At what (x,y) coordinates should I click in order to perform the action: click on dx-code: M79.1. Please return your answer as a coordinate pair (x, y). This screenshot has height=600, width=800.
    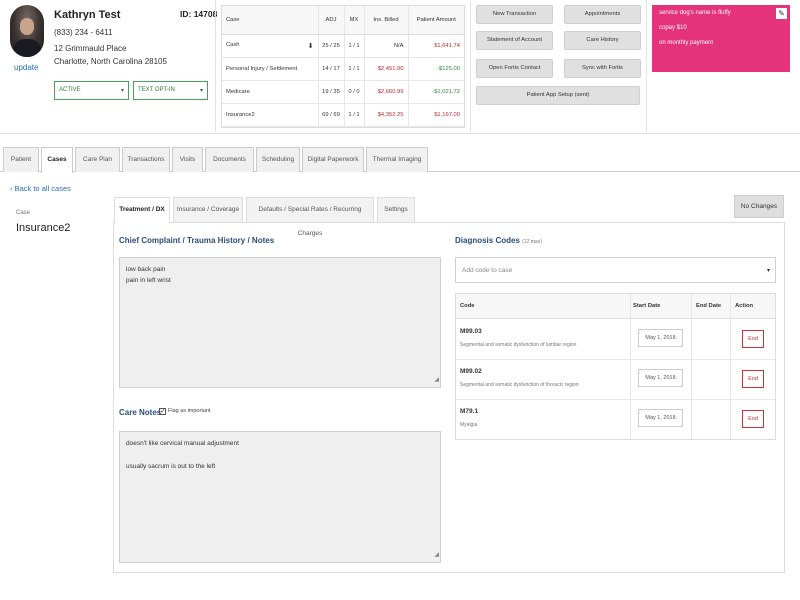
    Looking at the image, I should click on (469, 411).